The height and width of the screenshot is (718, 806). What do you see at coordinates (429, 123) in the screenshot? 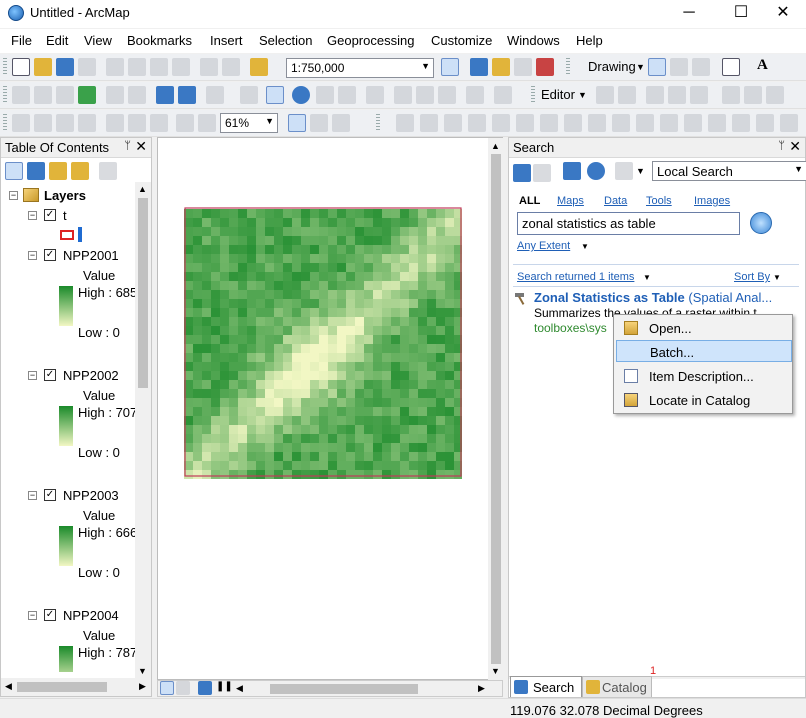
I see `group-icon` at bounding box center [429, 123].